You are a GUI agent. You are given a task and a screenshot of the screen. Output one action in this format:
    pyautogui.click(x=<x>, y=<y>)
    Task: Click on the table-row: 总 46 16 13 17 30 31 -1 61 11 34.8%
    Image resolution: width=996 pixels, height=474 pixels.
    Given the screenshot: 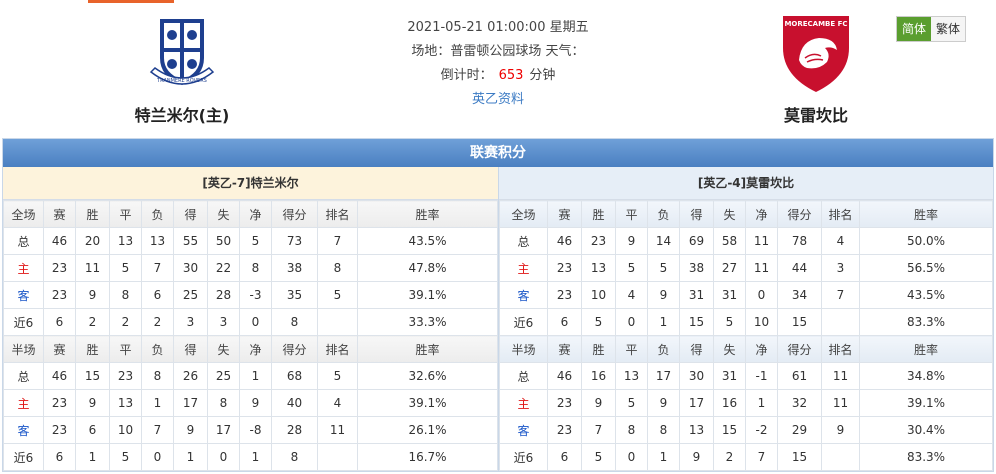 What is the action you would take?
    pyautogui.click(x=746, y=376)
    